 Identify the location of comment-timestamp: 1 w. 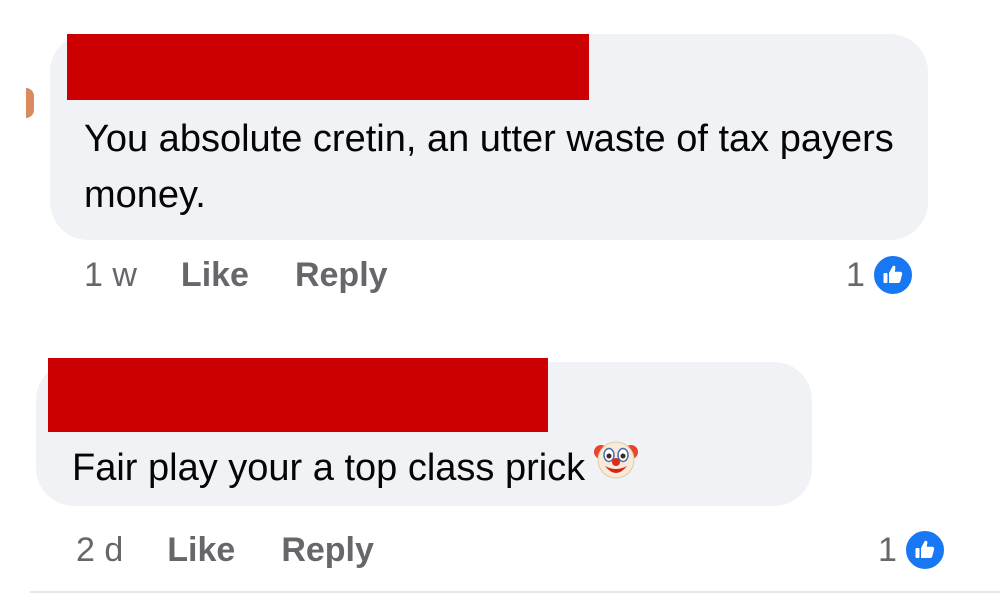
(110, 275).